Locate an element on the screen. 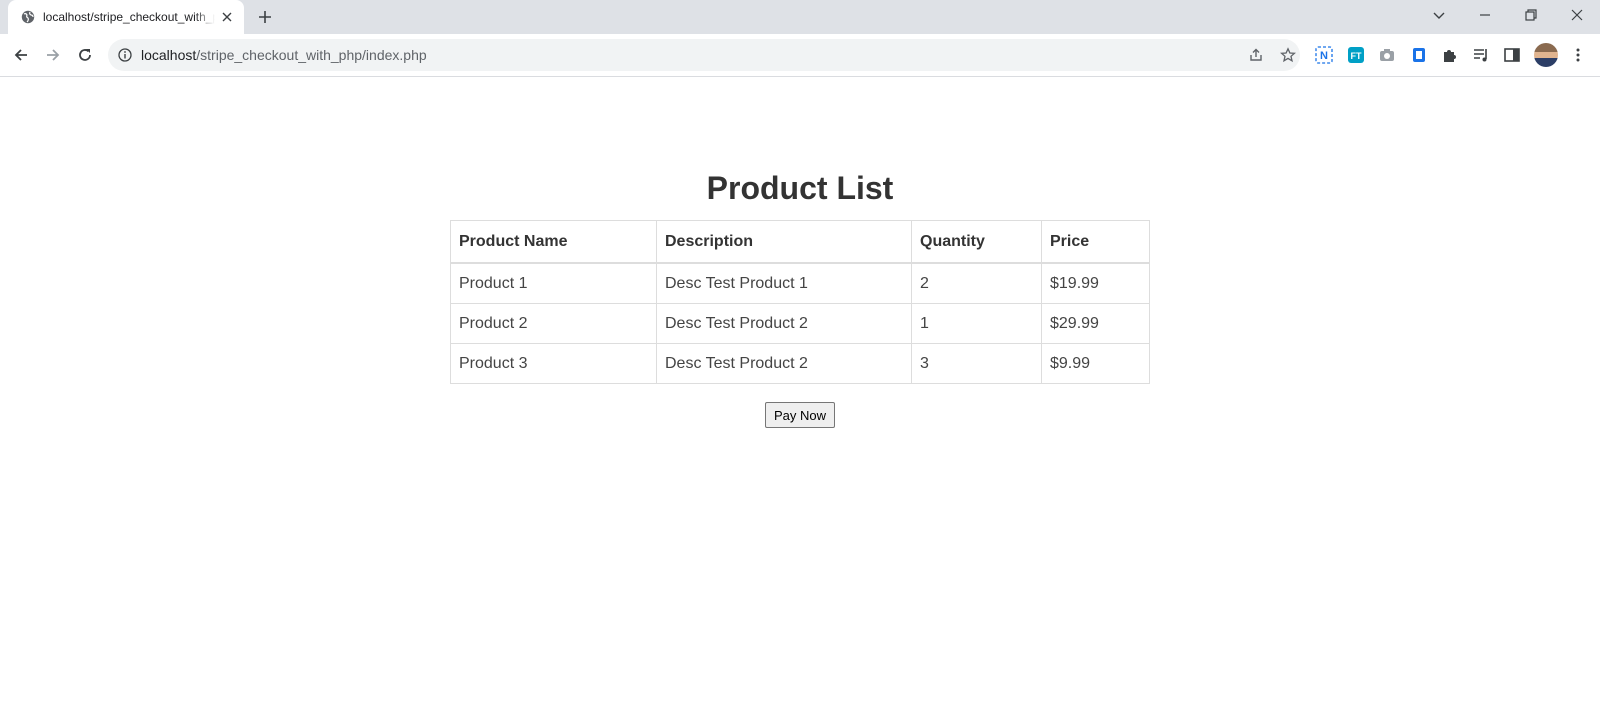 The width and height of the screenshot is (1600, 724). ft-extension-icon: FT is located at coordinates (1356, 55).